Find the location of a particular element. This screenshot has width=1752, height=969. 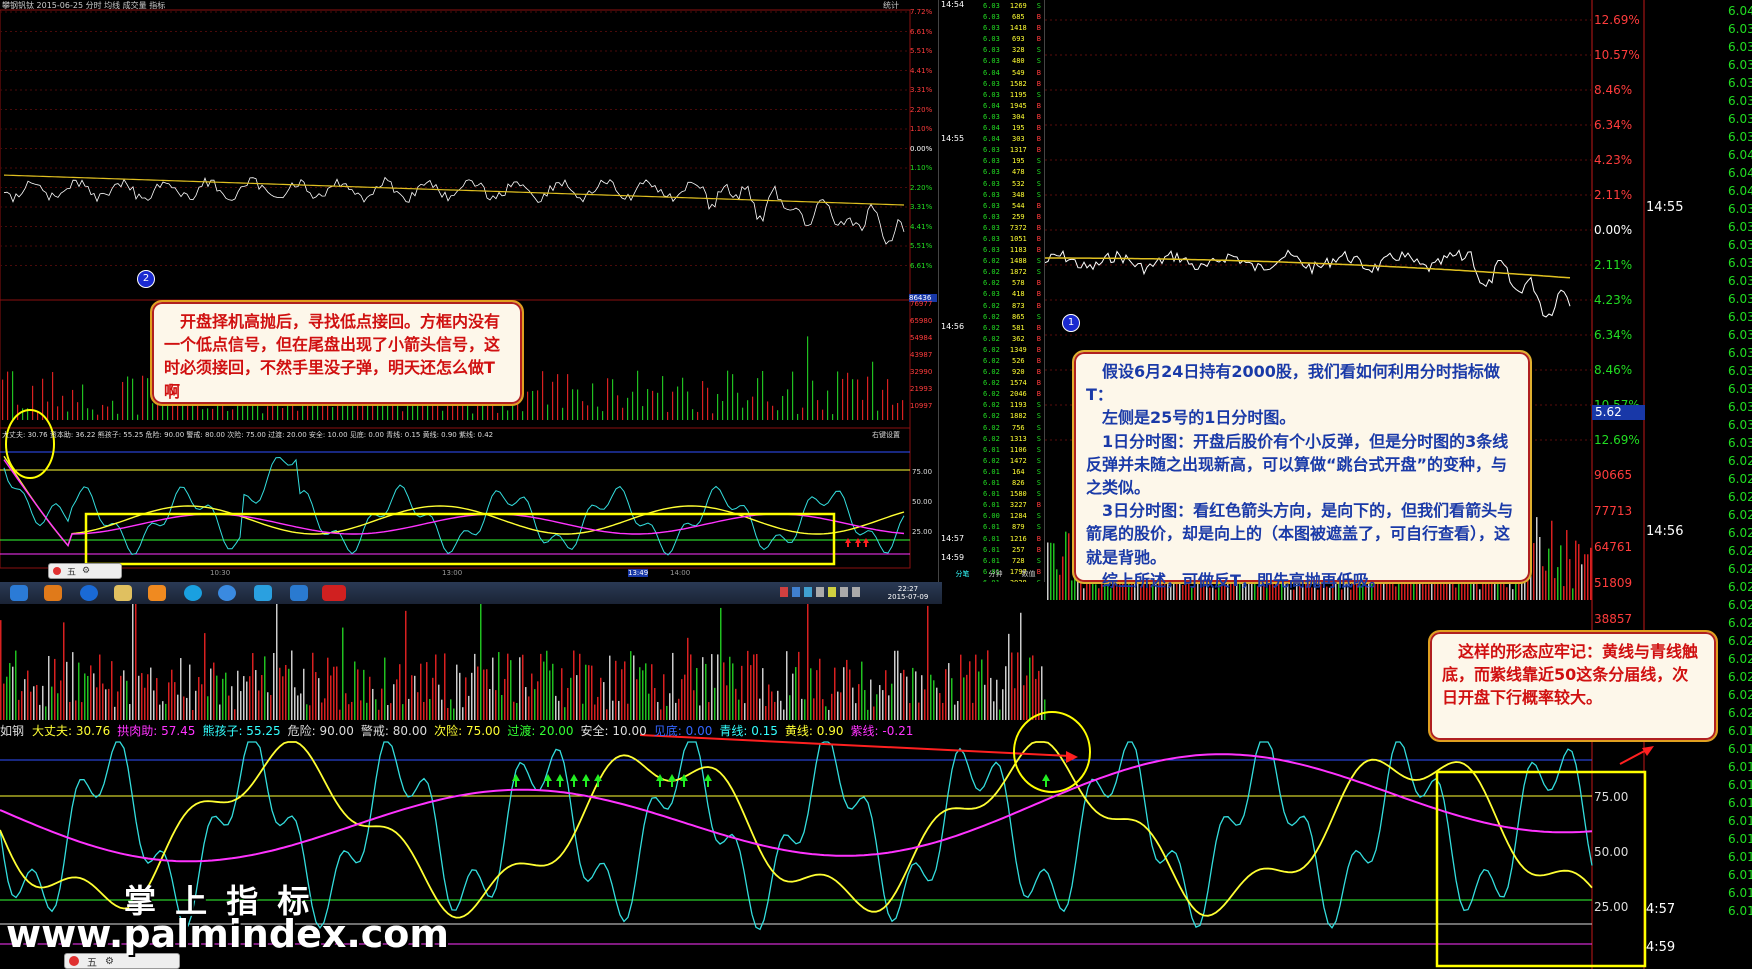

main-volume-label: 64761 is located at coordinates (1613, 547).